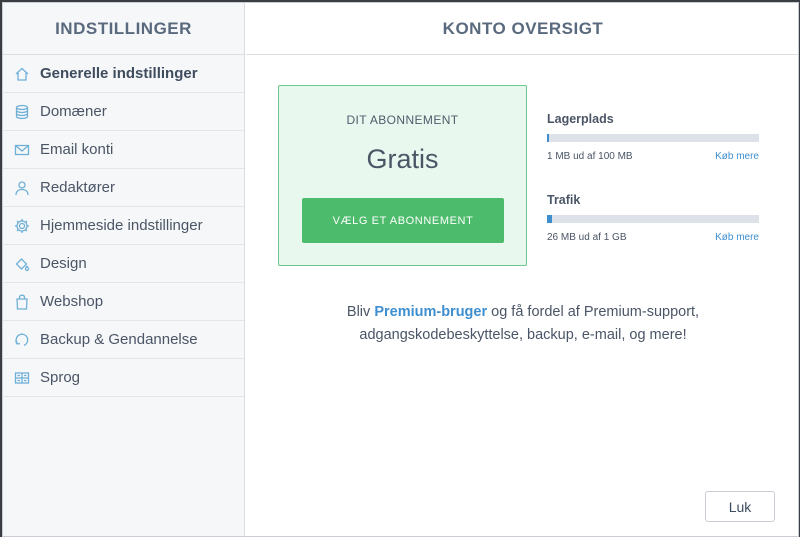 The image size is (800, 537). Describe the element at coordinates (123, 378) in the screenshot. I see `sidebar-item-language: Sprog` at that location.